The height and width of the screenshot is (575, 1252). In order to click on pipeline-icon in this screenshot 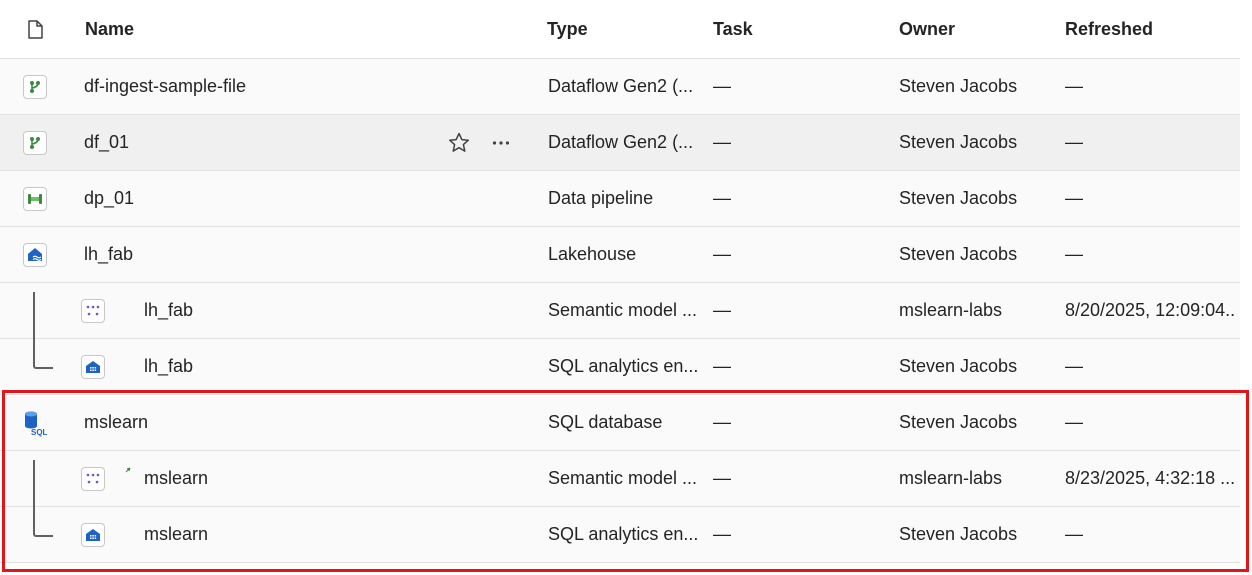, I will do `click(35, 198)`.